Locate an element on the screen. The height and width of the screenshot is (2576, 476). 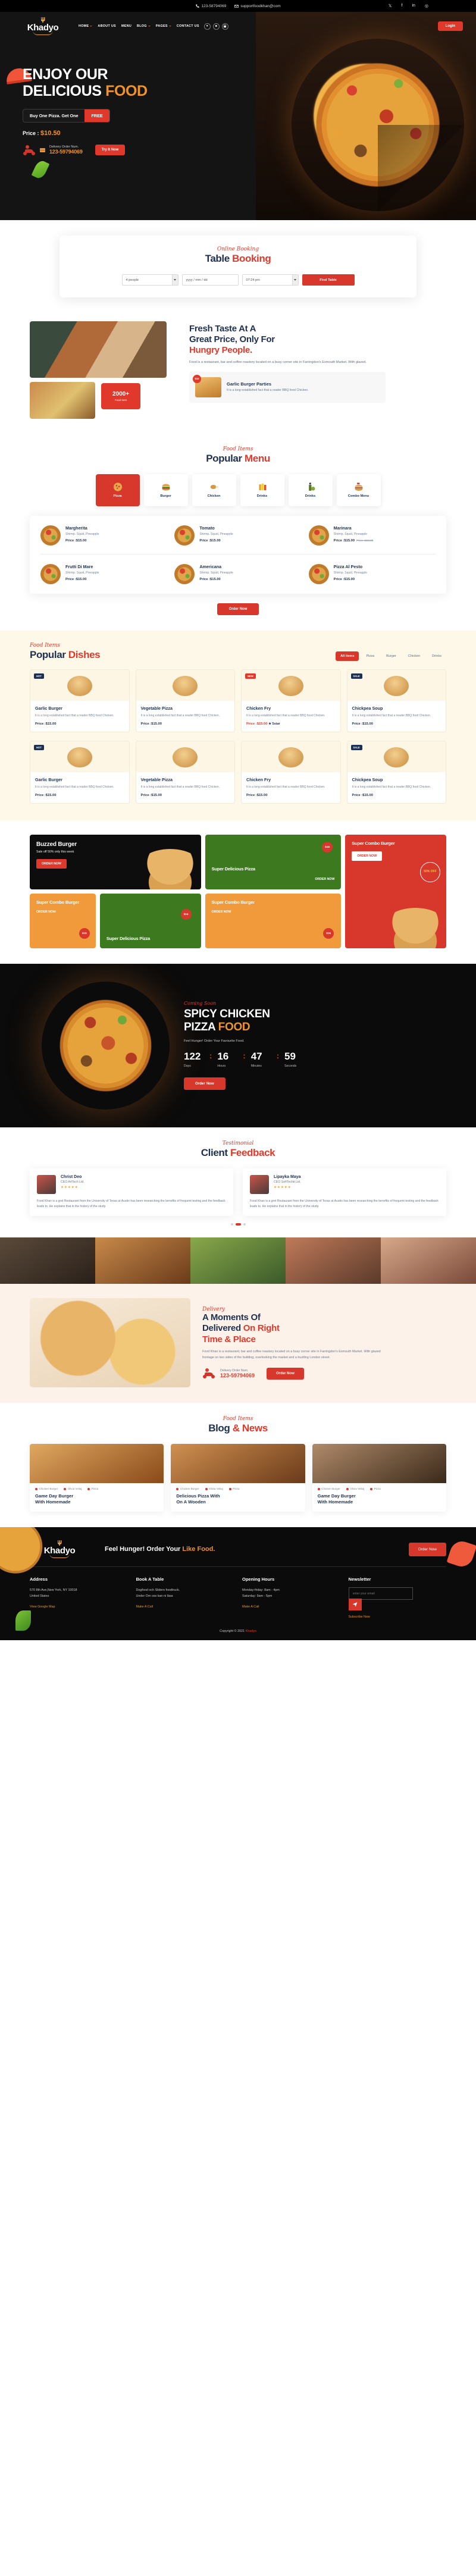
dish-price: Price :$15.00 is located at coordinates (362, 795).